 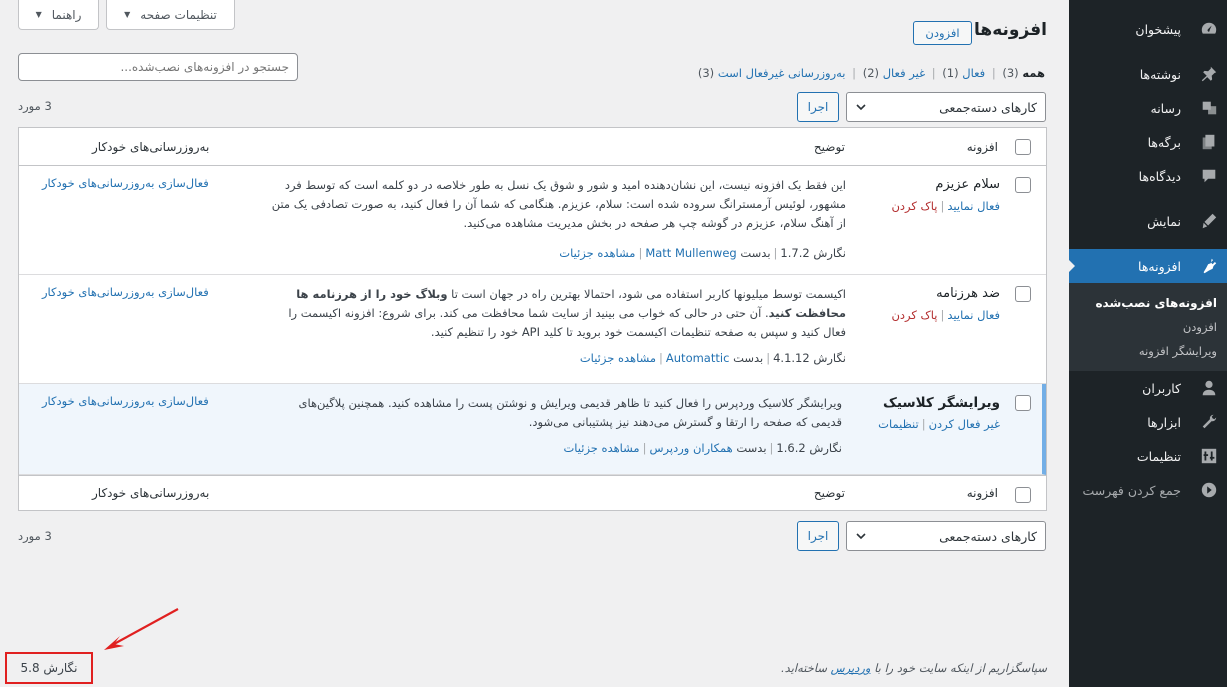 I want to click on bulk-actions-select-bottom: کارهای دسته‌جمعی, so click(x=946, y=536).